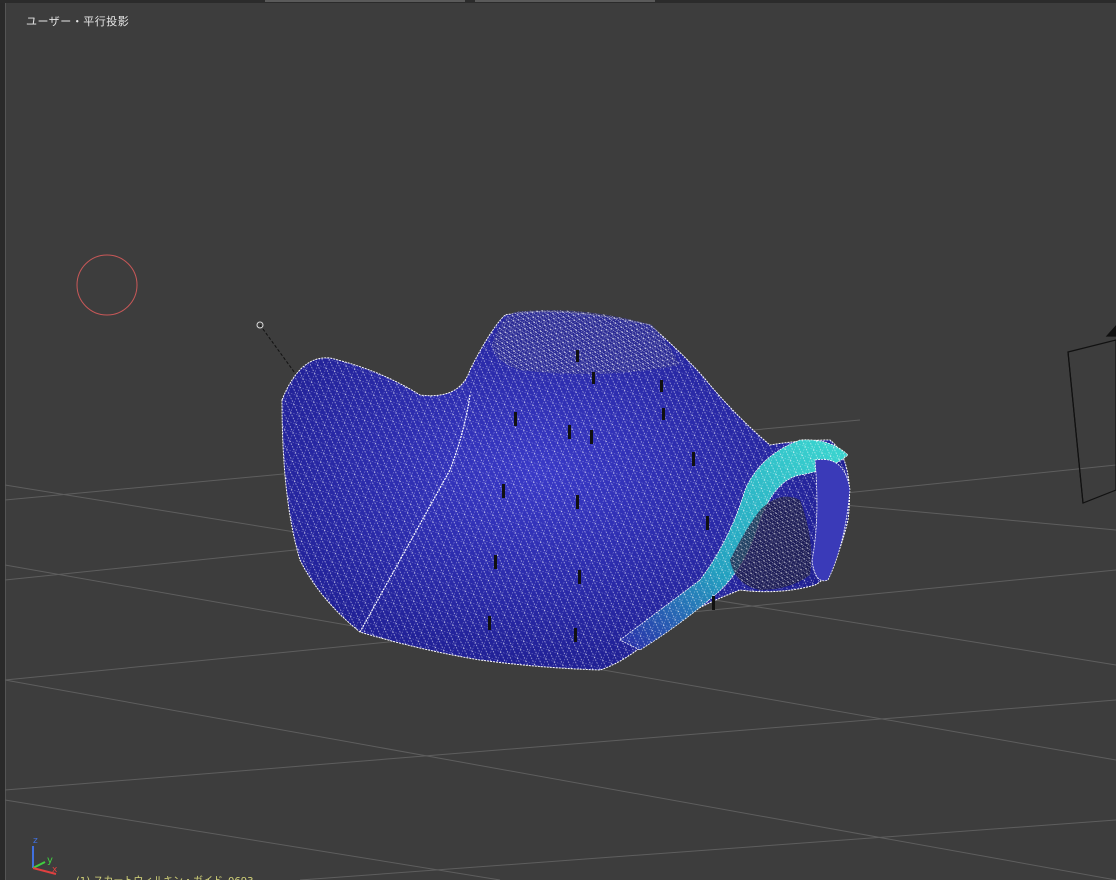 The width and height of the screenshot is (1116, 880). I want to click on active-object-status: (1) スカートウィルキン・ガイド_0693, so click(165, 876).